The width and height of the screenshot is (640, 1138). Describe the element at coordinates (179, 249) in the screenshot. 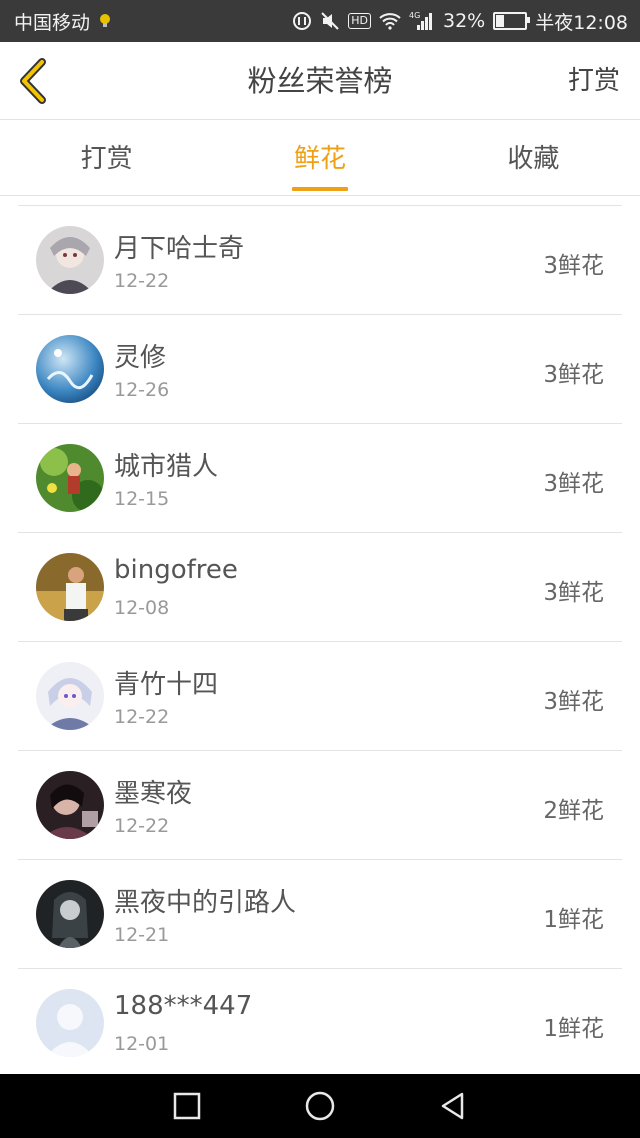

I see `fan-name: 月下哈士奇` at that location.